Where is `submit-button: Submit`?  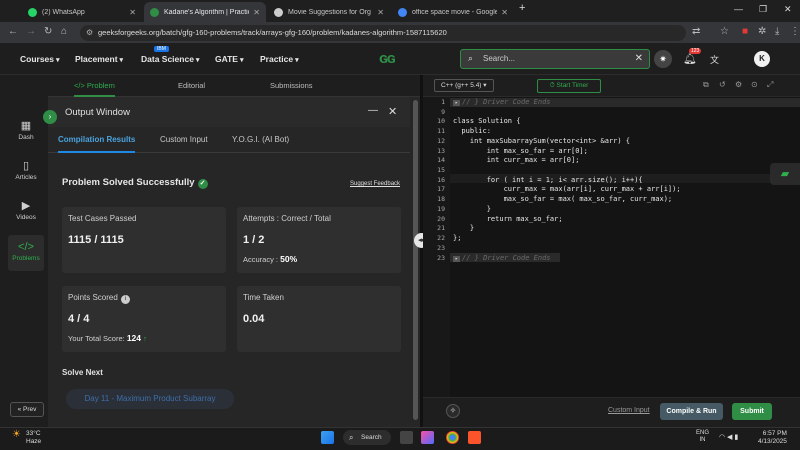
submit-button: Submit is located at coordinates (752, 411).